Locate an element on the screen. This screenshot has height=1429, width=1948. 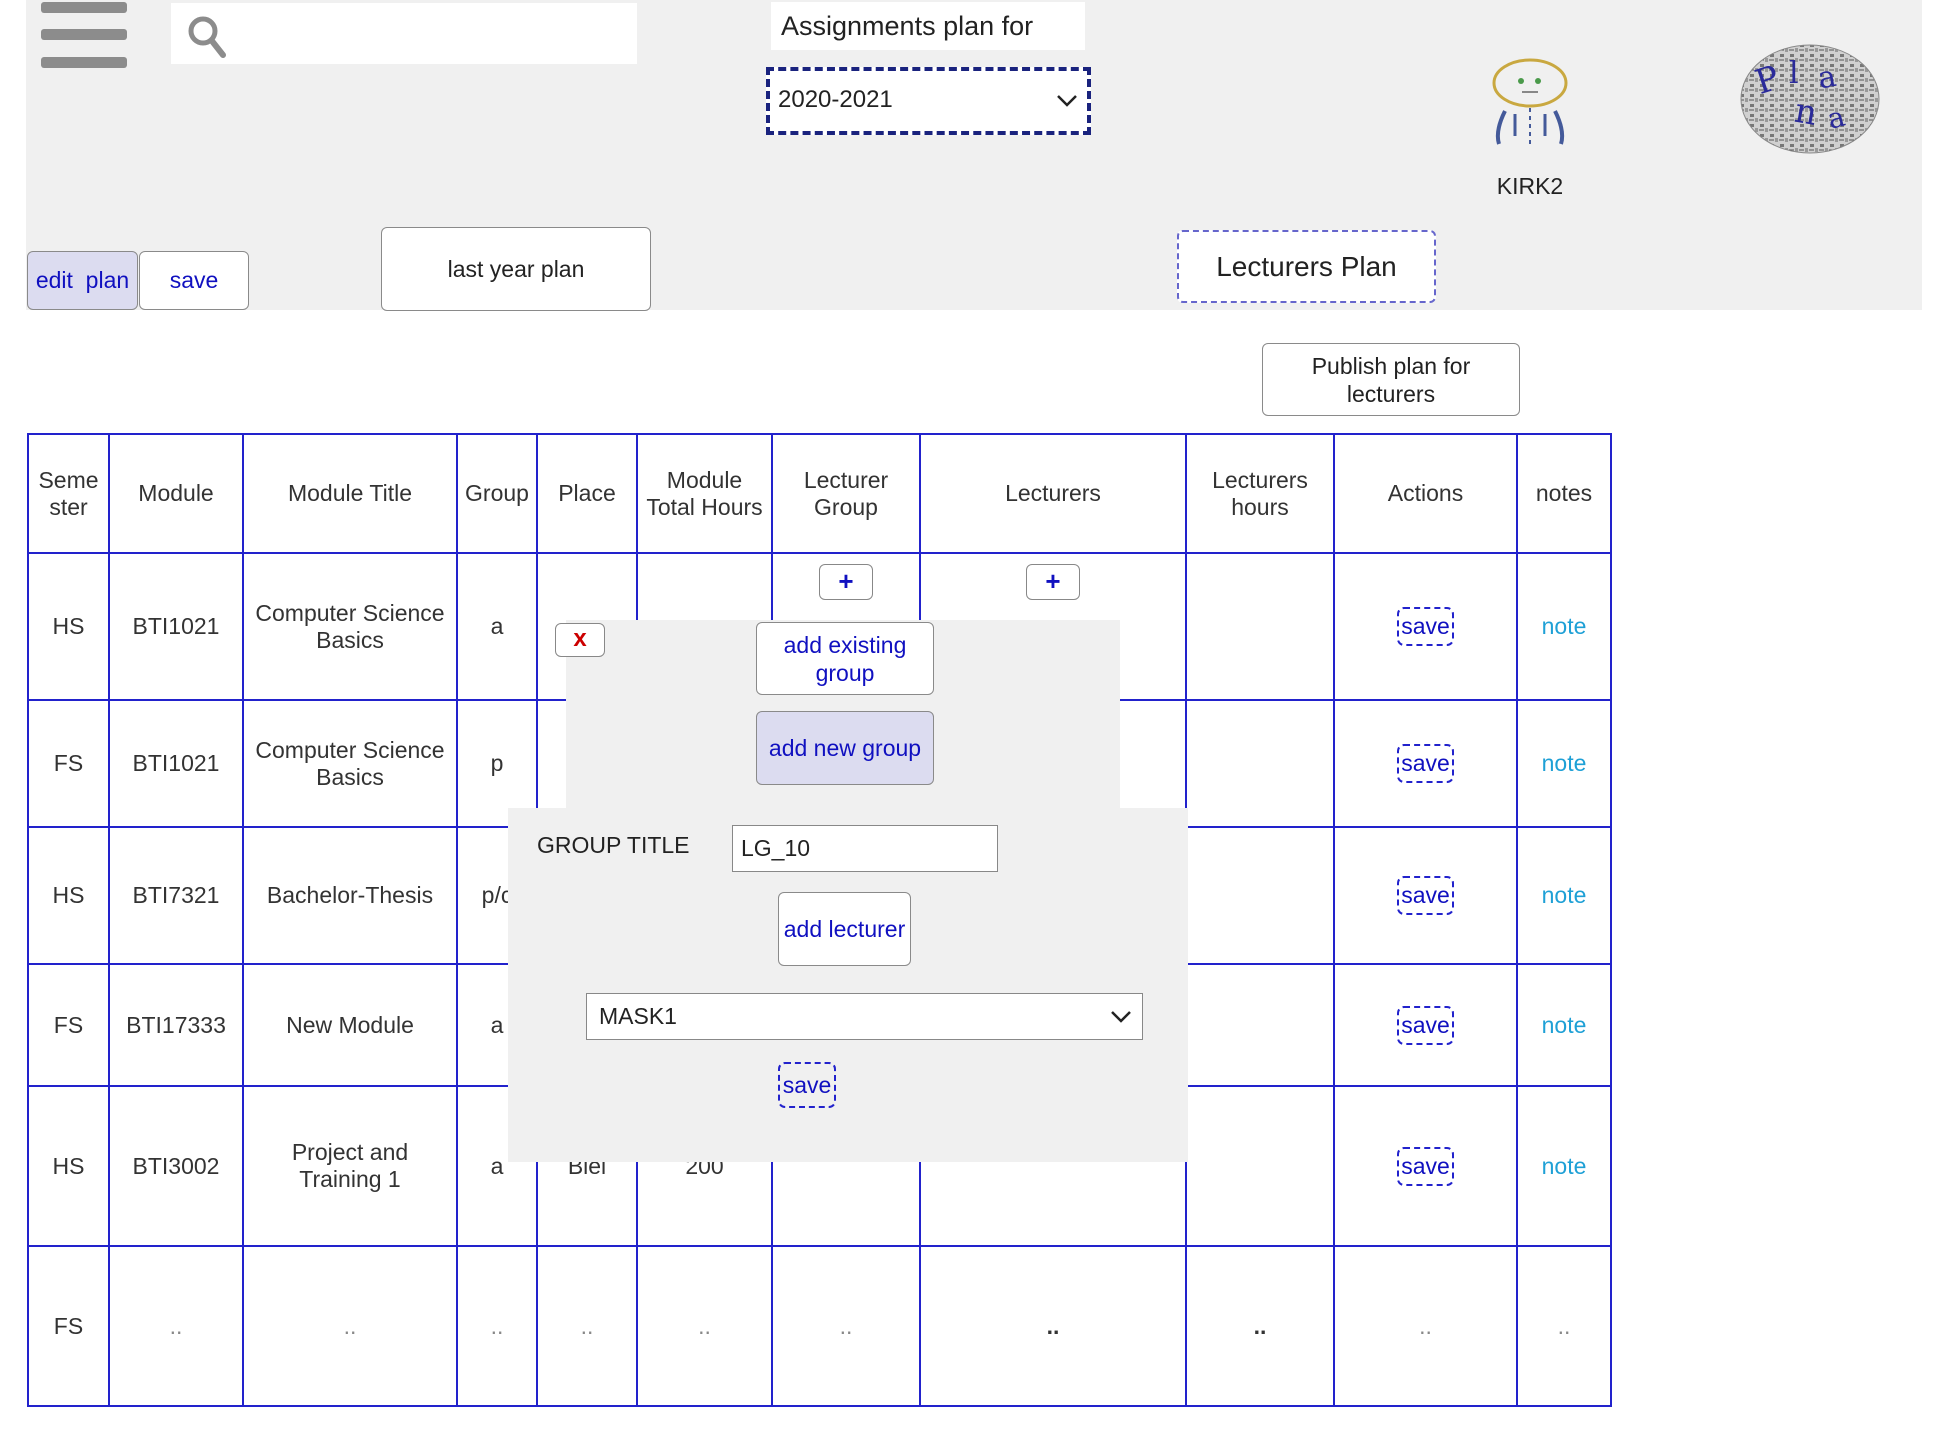
close-icon: x is located at coordinates (580, 638).